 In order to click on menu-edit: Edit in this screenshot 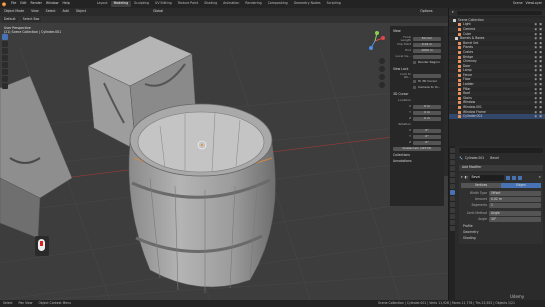, I will do `click(23, 3)`.